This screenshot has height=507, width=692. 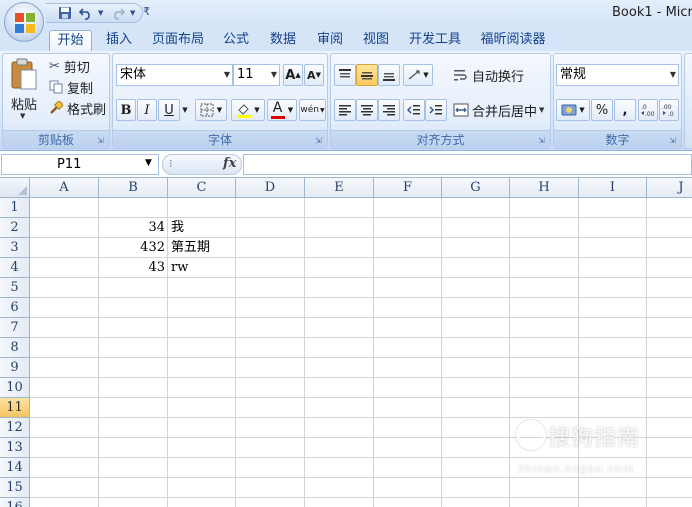 I want to click on row-header-13: 13, so click(x=15, y=448).